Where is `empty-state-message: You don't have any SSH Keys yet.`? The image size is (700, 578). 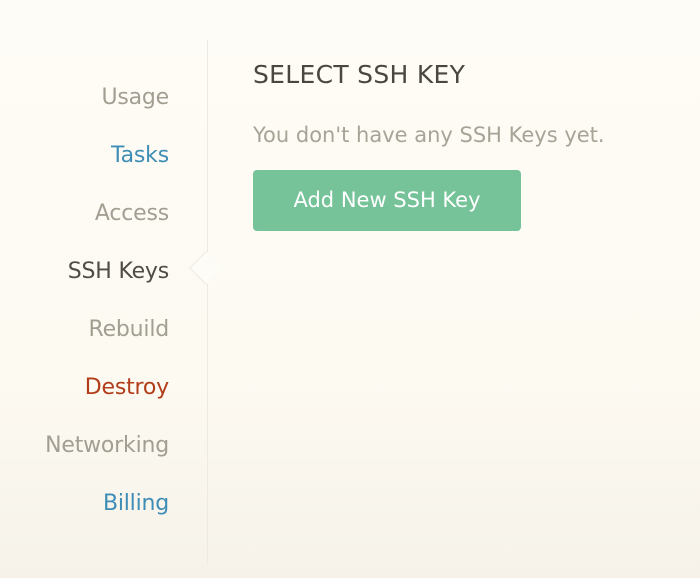
empty-state-message: You don't have any SSH Keys yet. is located at coordinates (429, 135).